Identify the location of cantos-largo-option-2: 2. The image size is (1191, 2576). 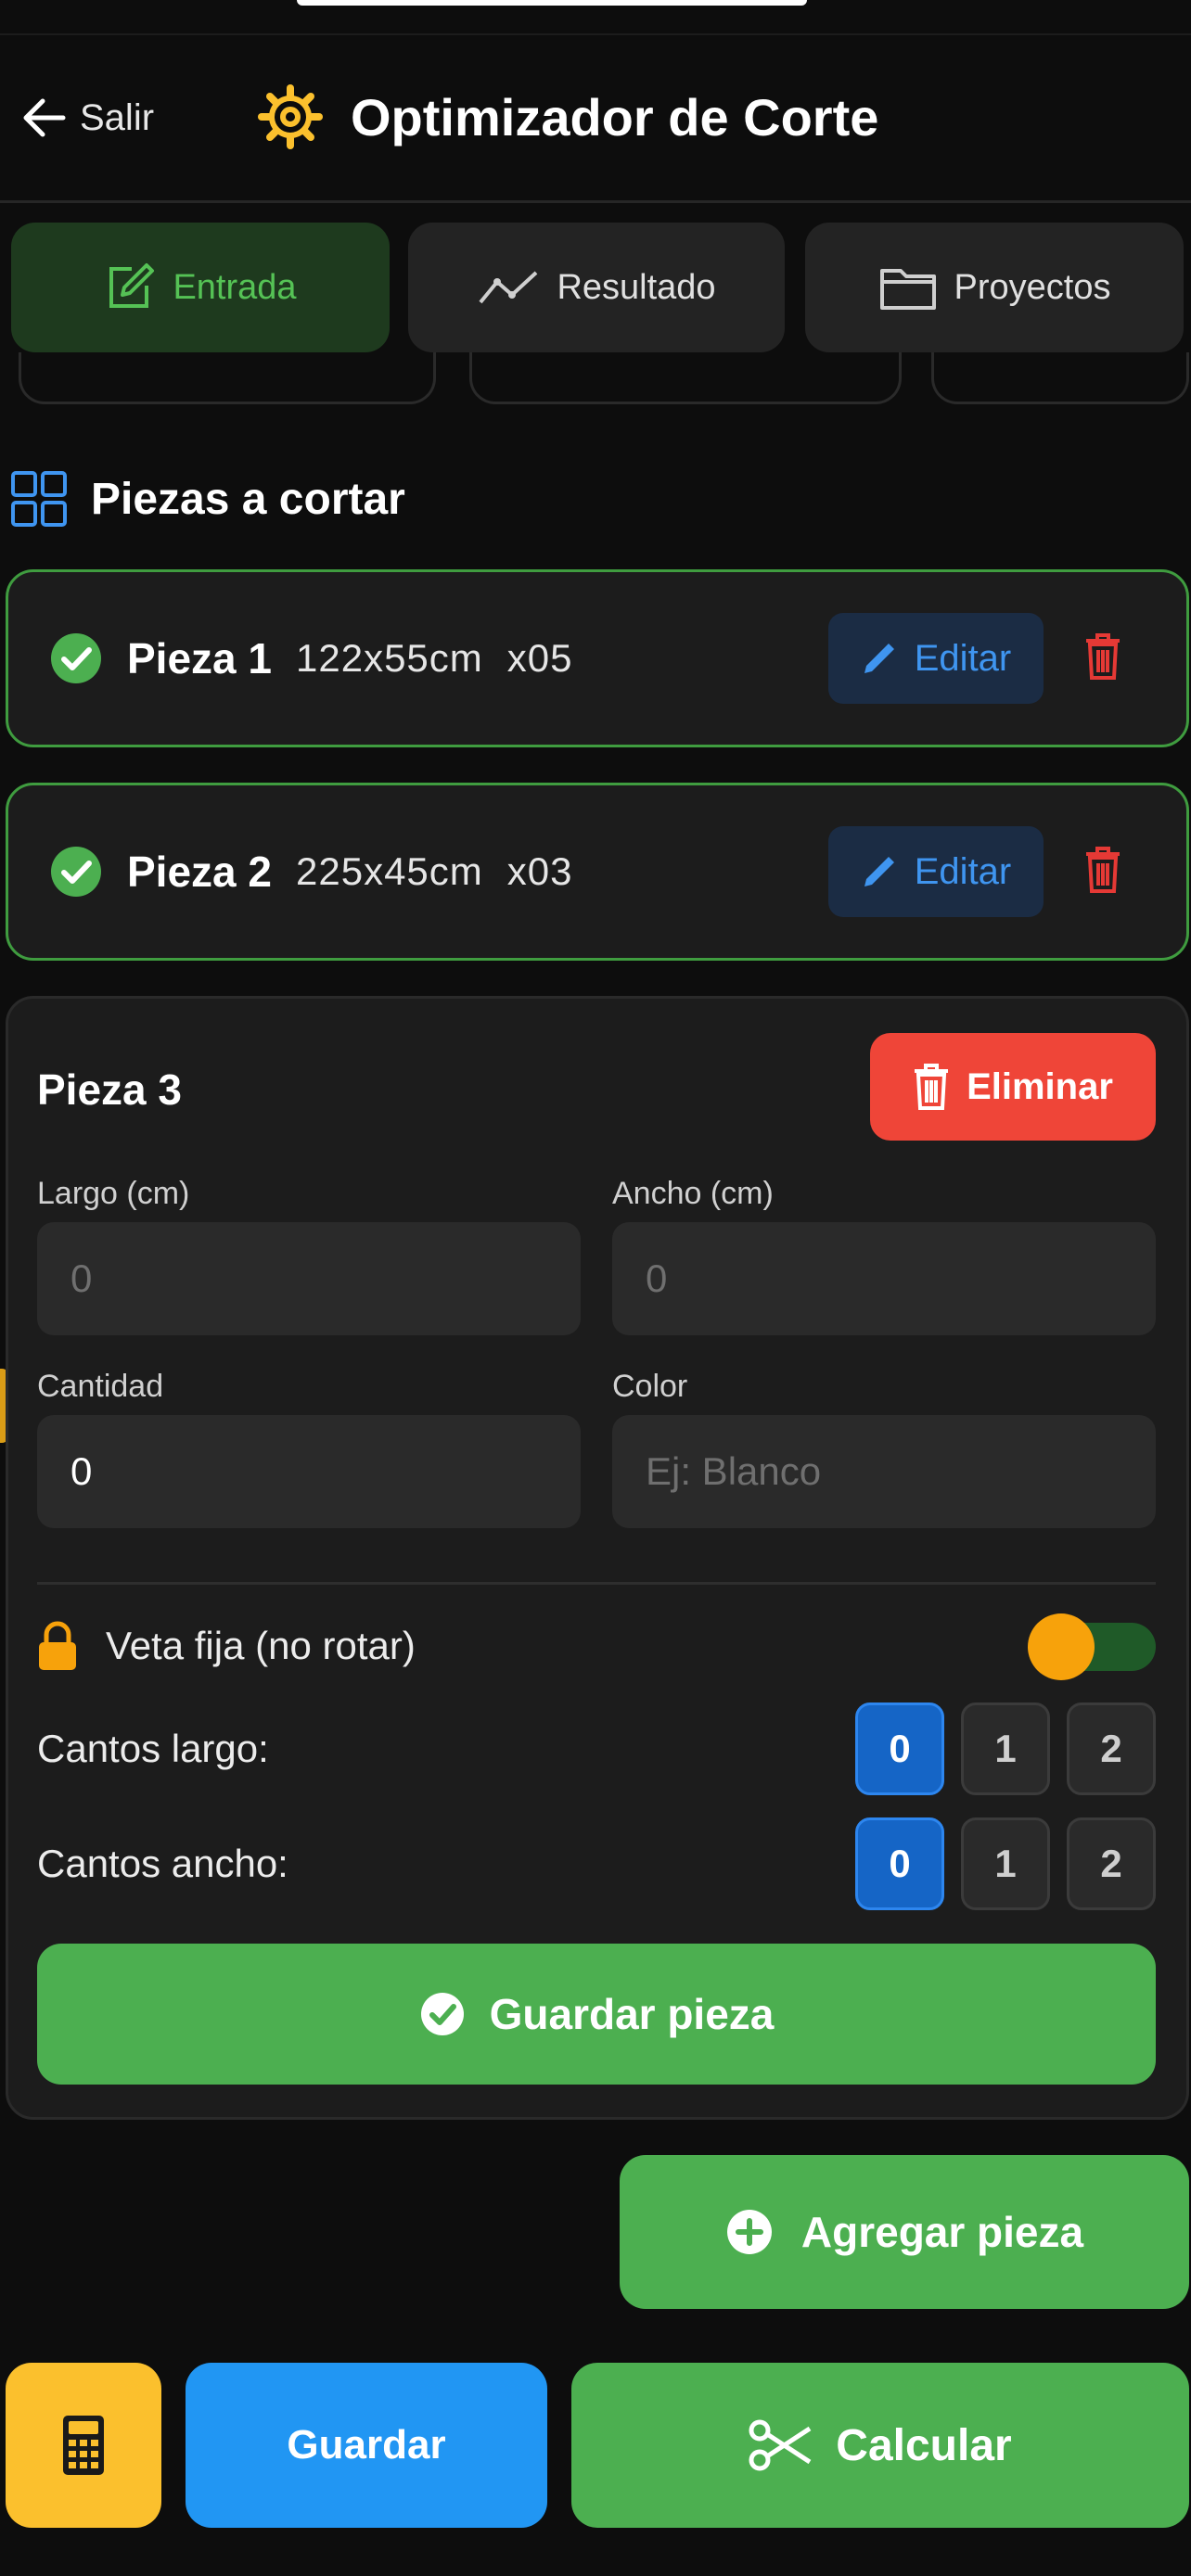
(1111, 1748).